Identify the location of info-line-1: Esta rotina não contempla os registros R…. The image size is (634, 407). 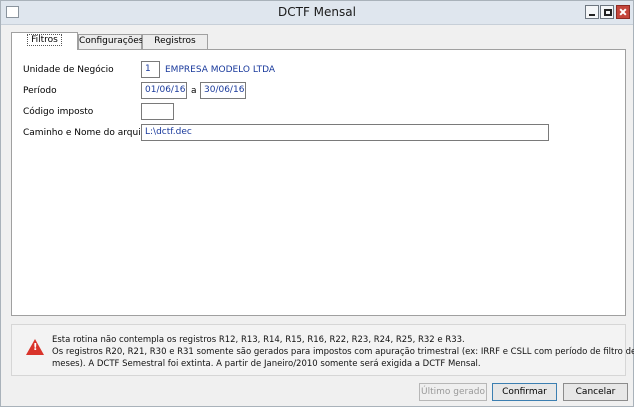
(258, 340).